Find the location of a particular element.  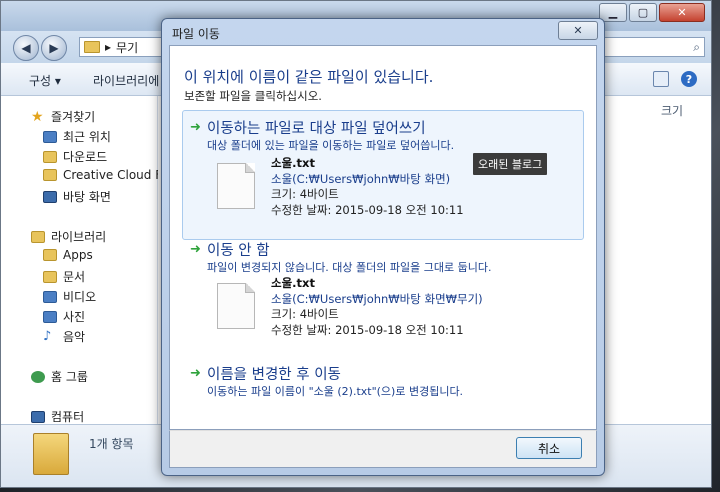

option-description: 파일이 변경되지 않습니다. 대상 폴더의 파일을 그대로 둡니다. is located at coordinates (349, 267).